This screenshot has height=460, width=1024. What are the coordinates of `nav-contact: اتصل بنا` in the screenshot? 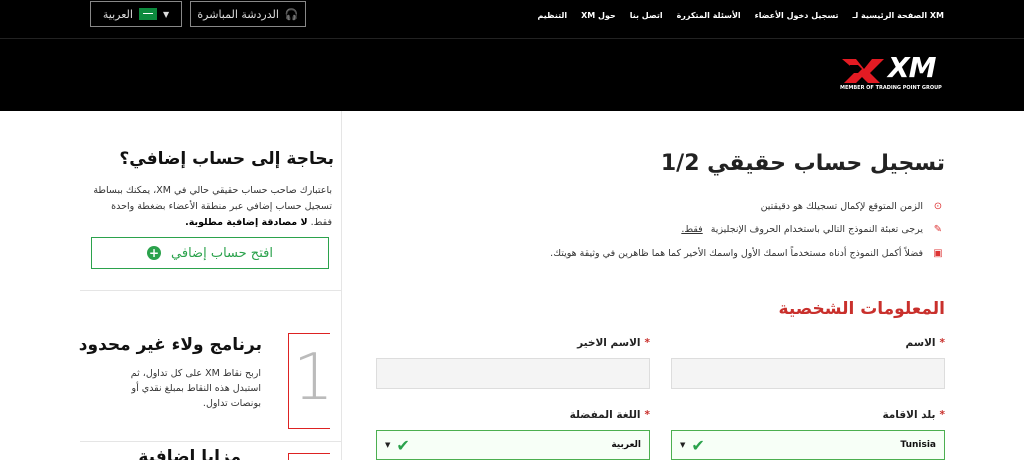 It's located at (646, 15).